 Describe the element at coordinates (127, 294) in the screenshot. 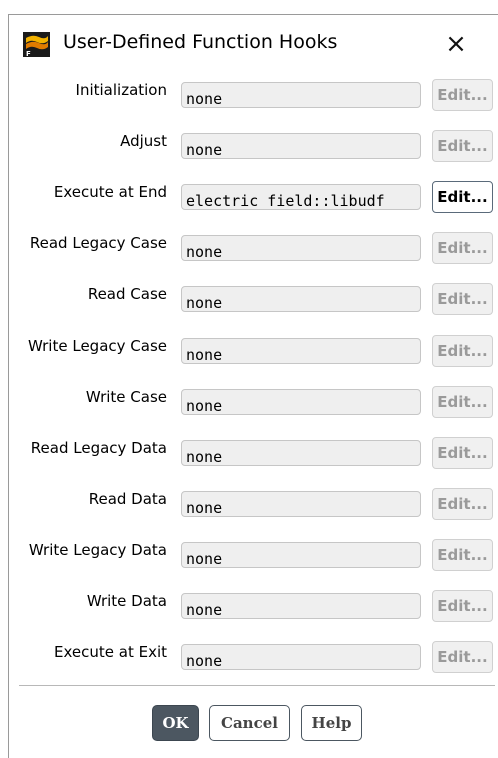

I see `hook-label: Read Case` at that location.